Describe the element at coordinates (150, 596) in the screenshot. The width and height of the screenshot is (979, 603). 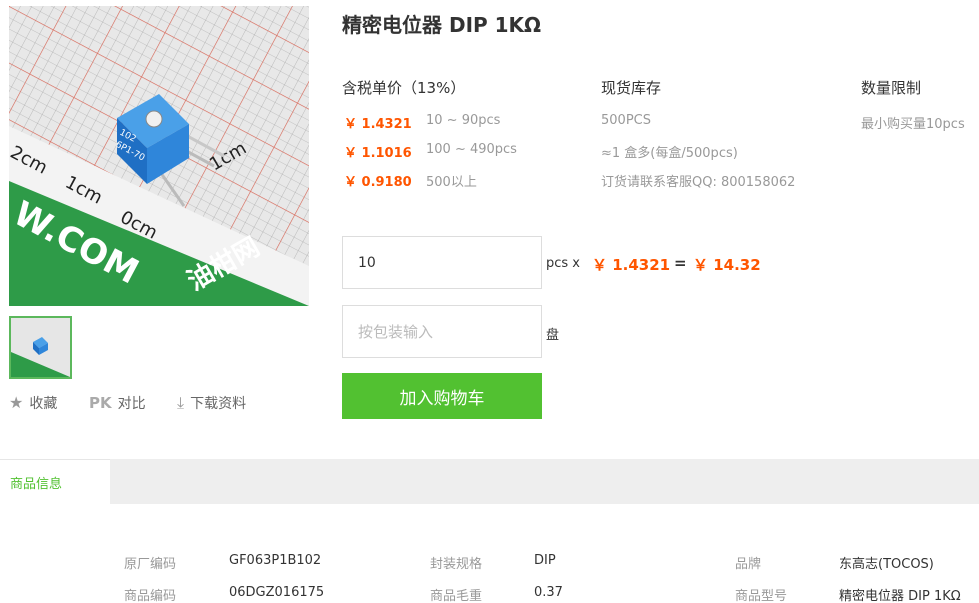
I see `spec-label: 商品编码` at that location.